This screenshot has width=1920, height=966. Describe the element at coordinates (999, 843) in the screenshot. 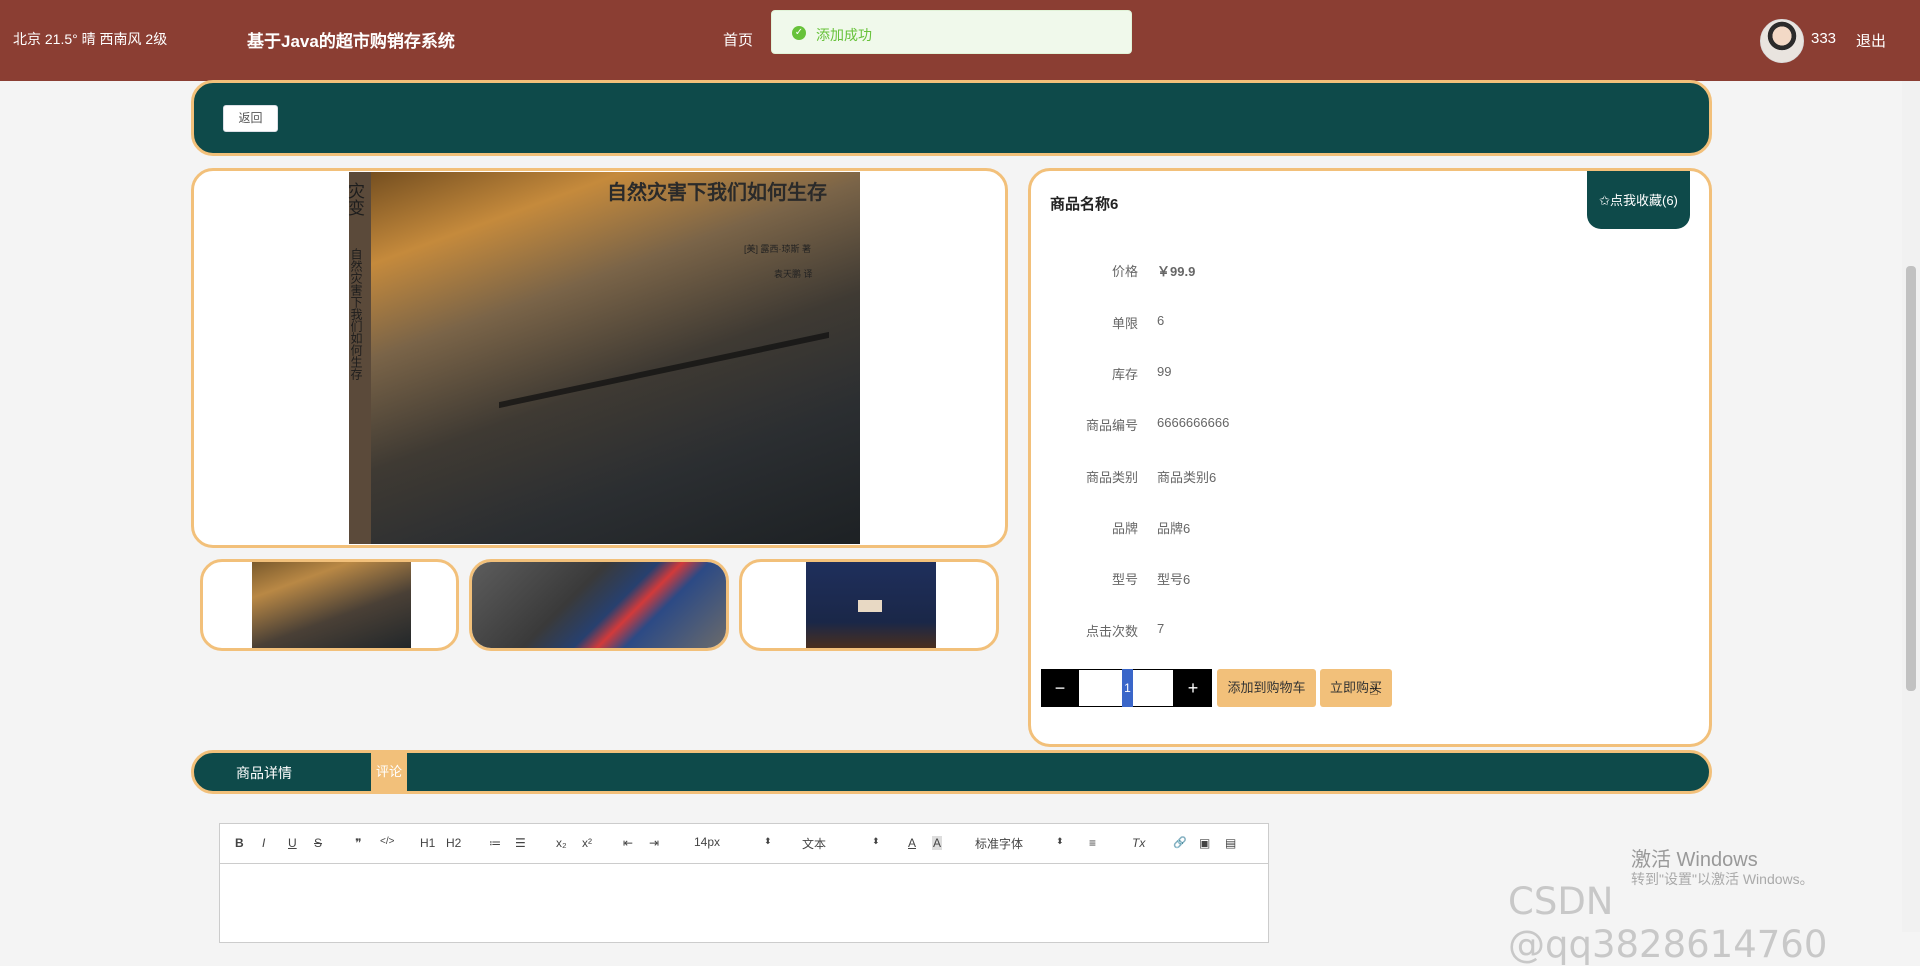

I see `font-family-select: 标准字体` at that location.